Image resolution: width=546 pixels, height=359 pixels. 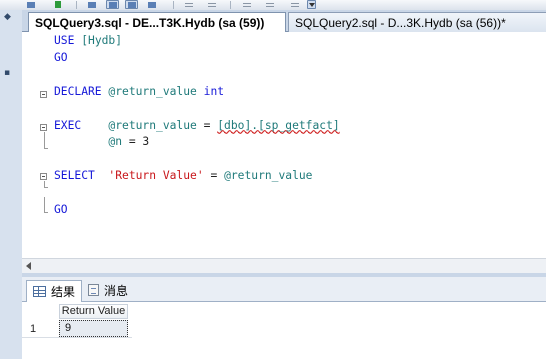 What do you see at coordinates (189, 4) in the screenshot?
I see `comment-icon` at bounding box center [189, 4].